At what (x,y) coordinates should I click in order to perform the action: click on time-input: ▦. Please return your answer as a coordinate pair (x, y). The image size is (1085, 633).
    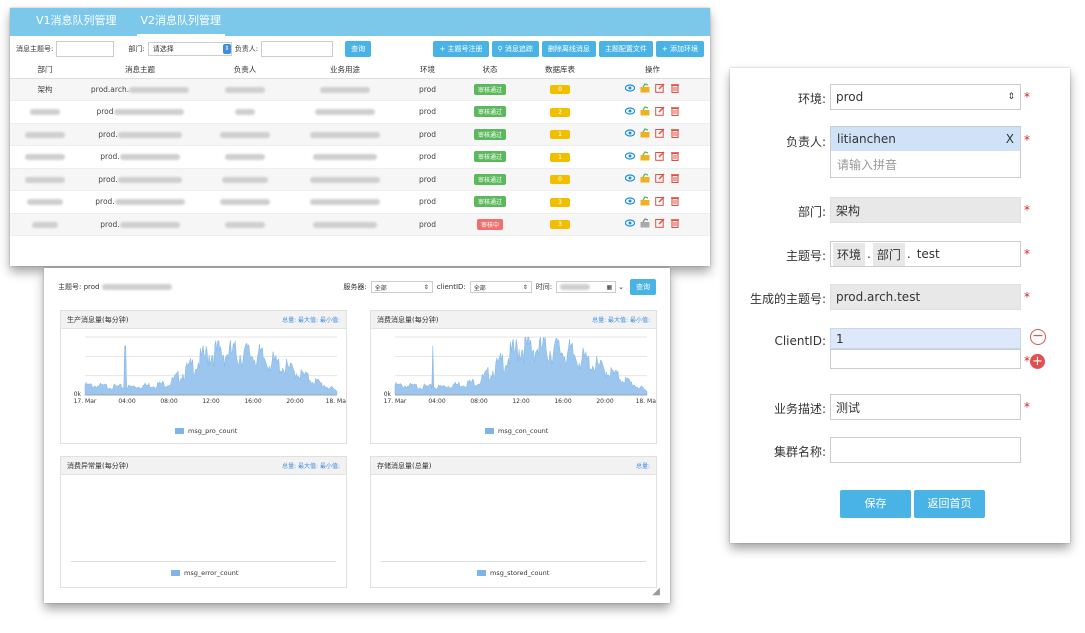
    Looking at the image, I should click on (586, 287).